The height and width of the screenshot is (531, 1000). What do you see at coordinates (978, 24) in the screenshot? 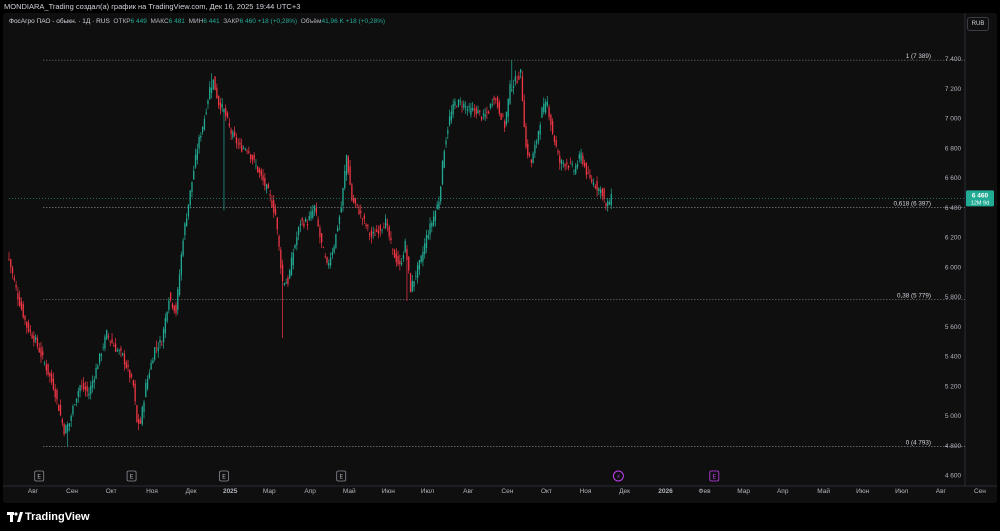
I see `currency-button: RUB` at bounding box center [978, 24].